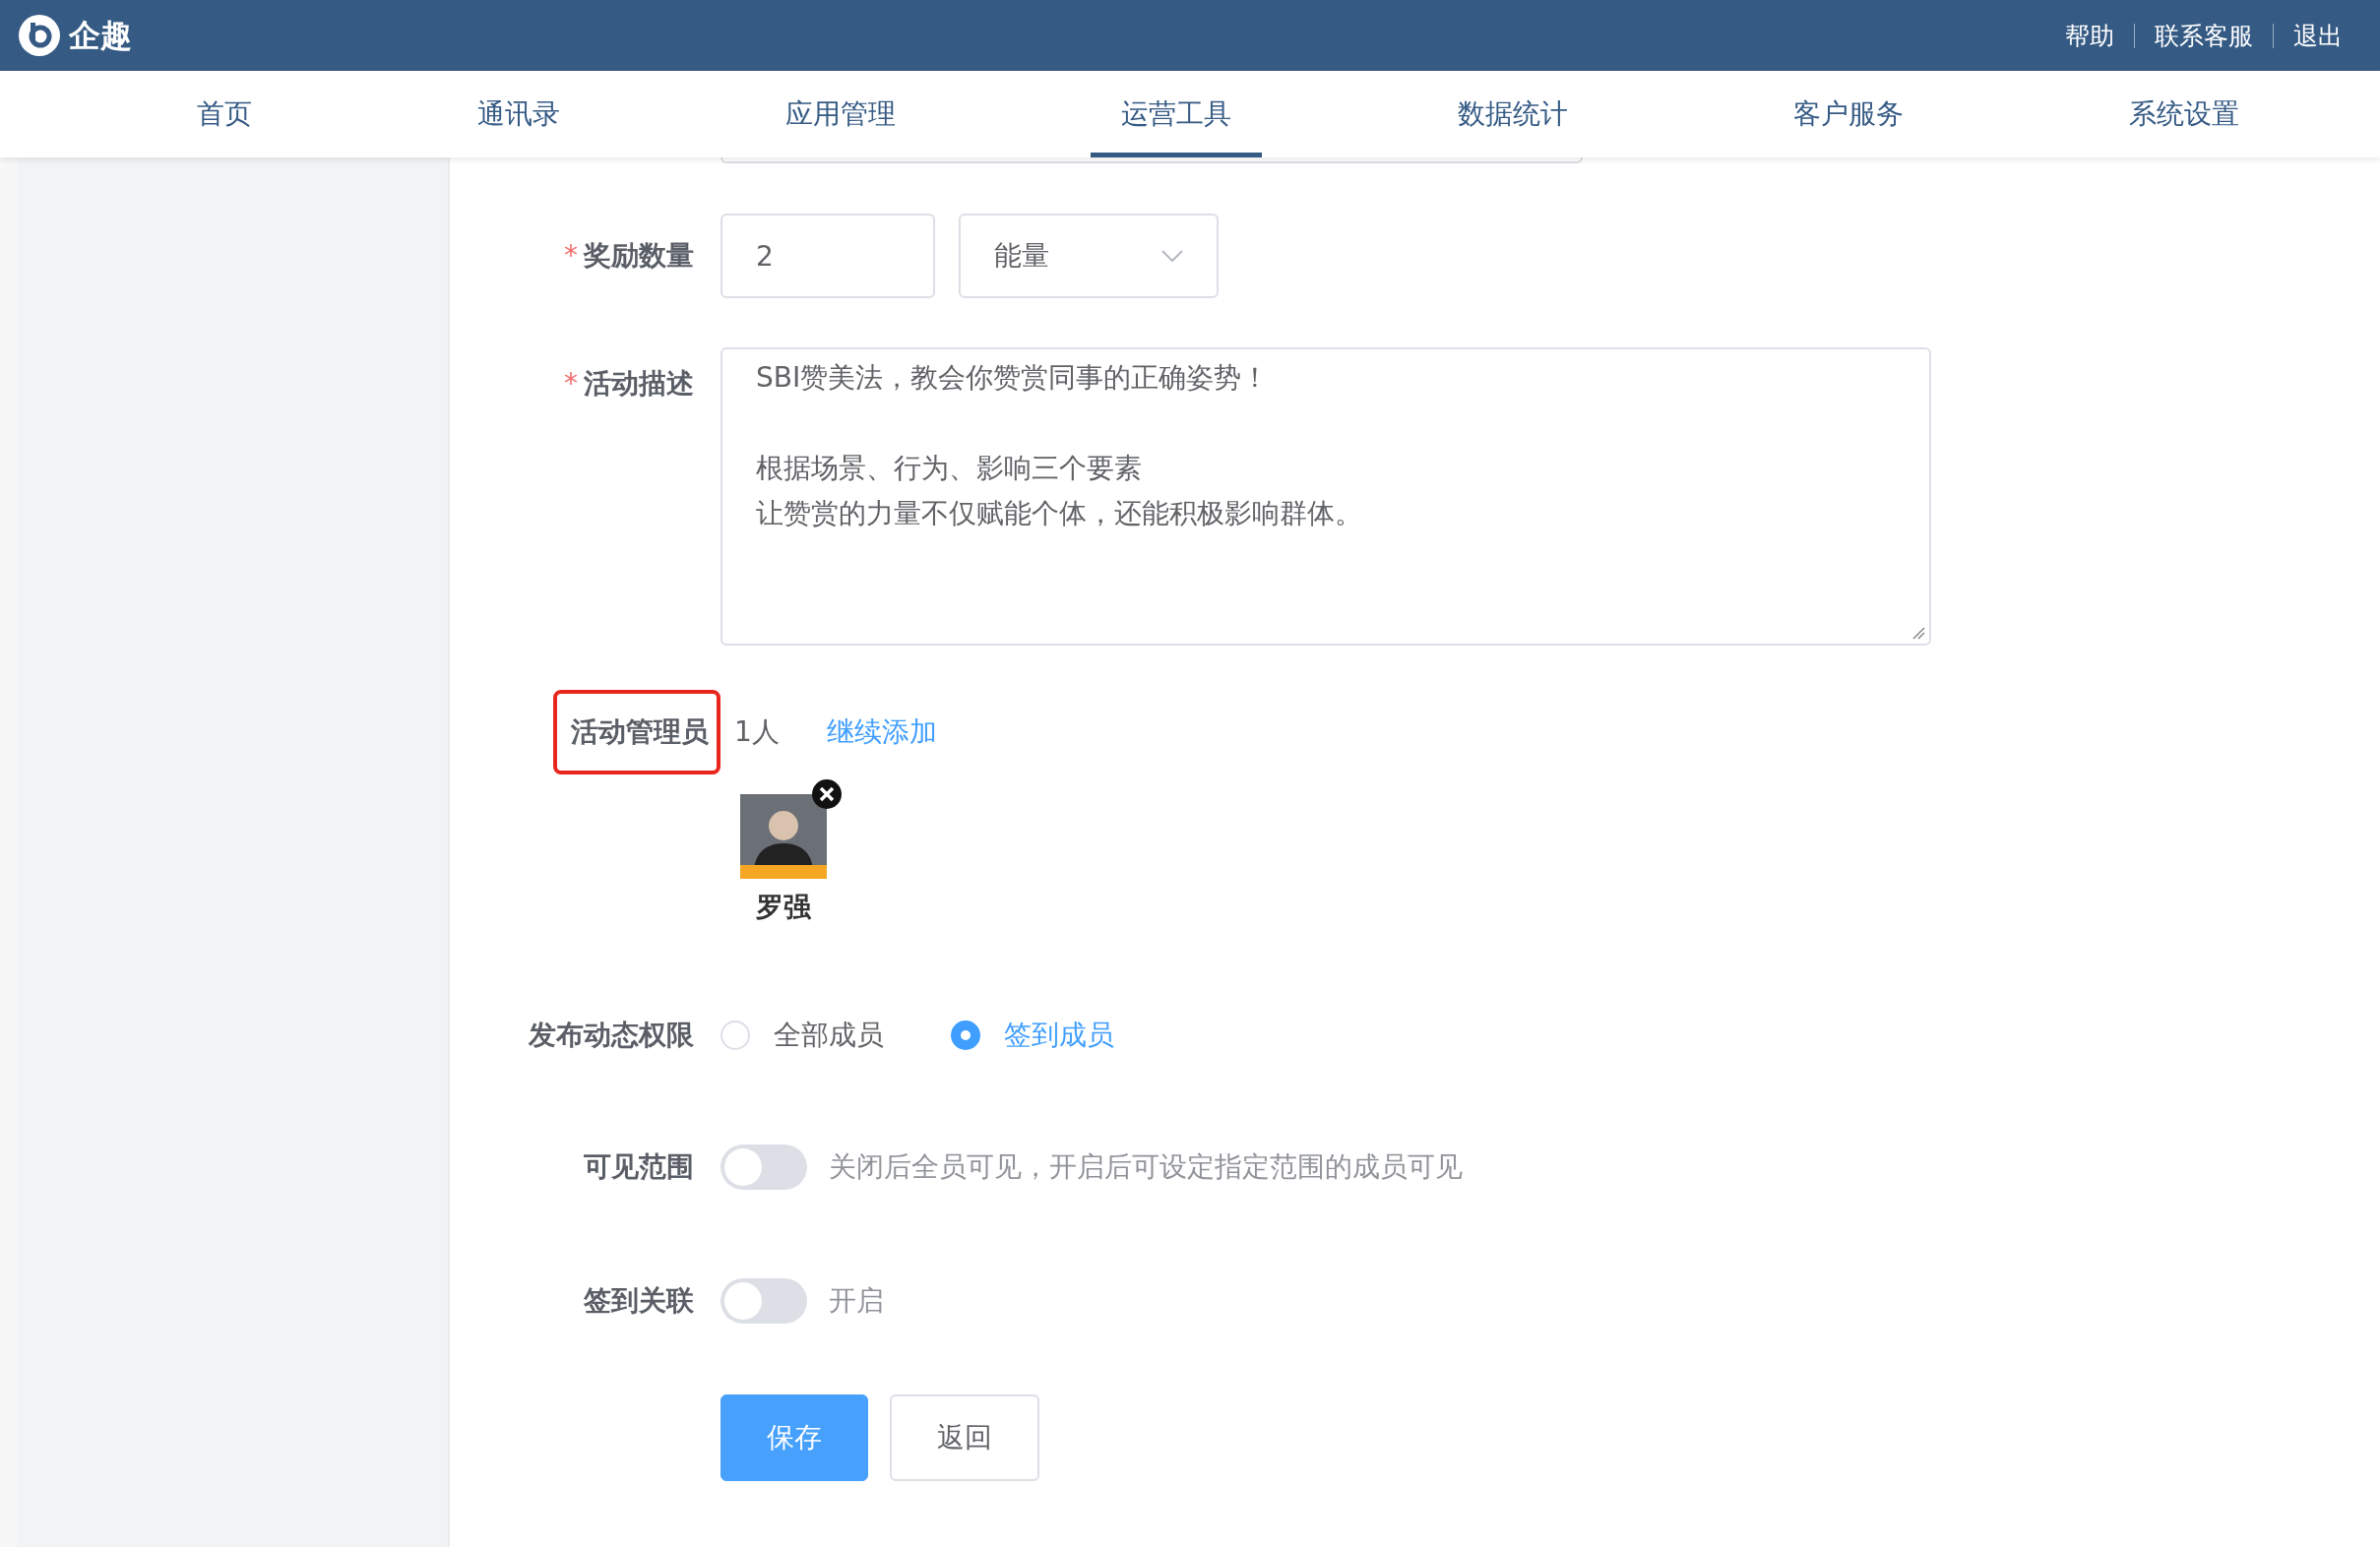 The image size is (2380, 1547). I want to click on field-label: 活动管理员, so click(636, 732).